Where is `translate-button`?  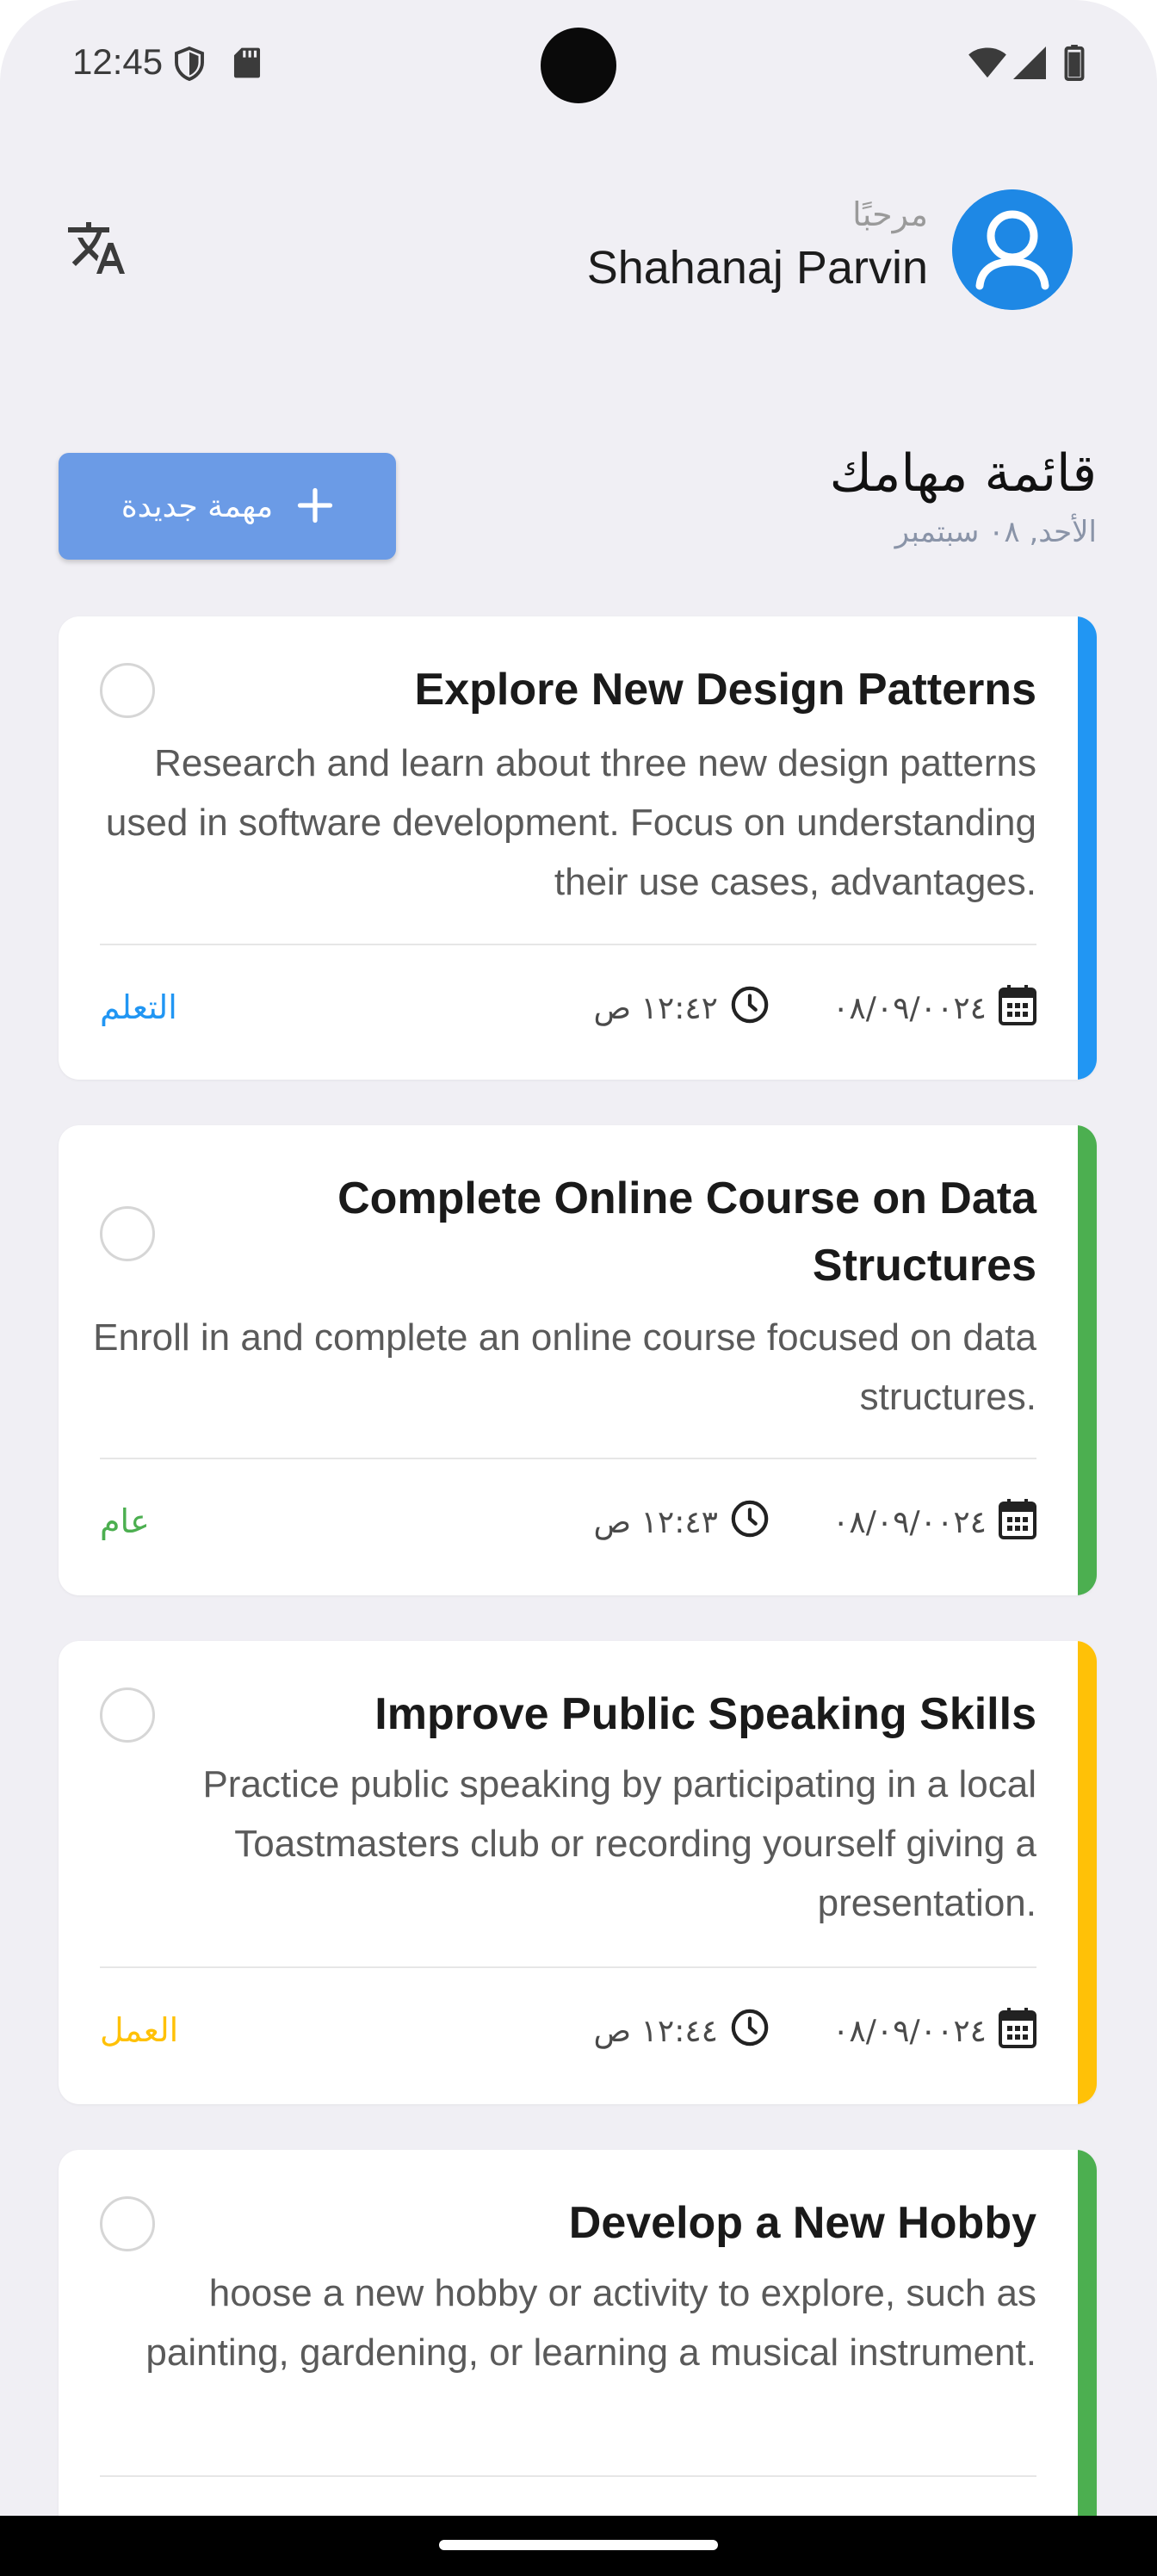
translate-button is located at coordinates (96, 250).